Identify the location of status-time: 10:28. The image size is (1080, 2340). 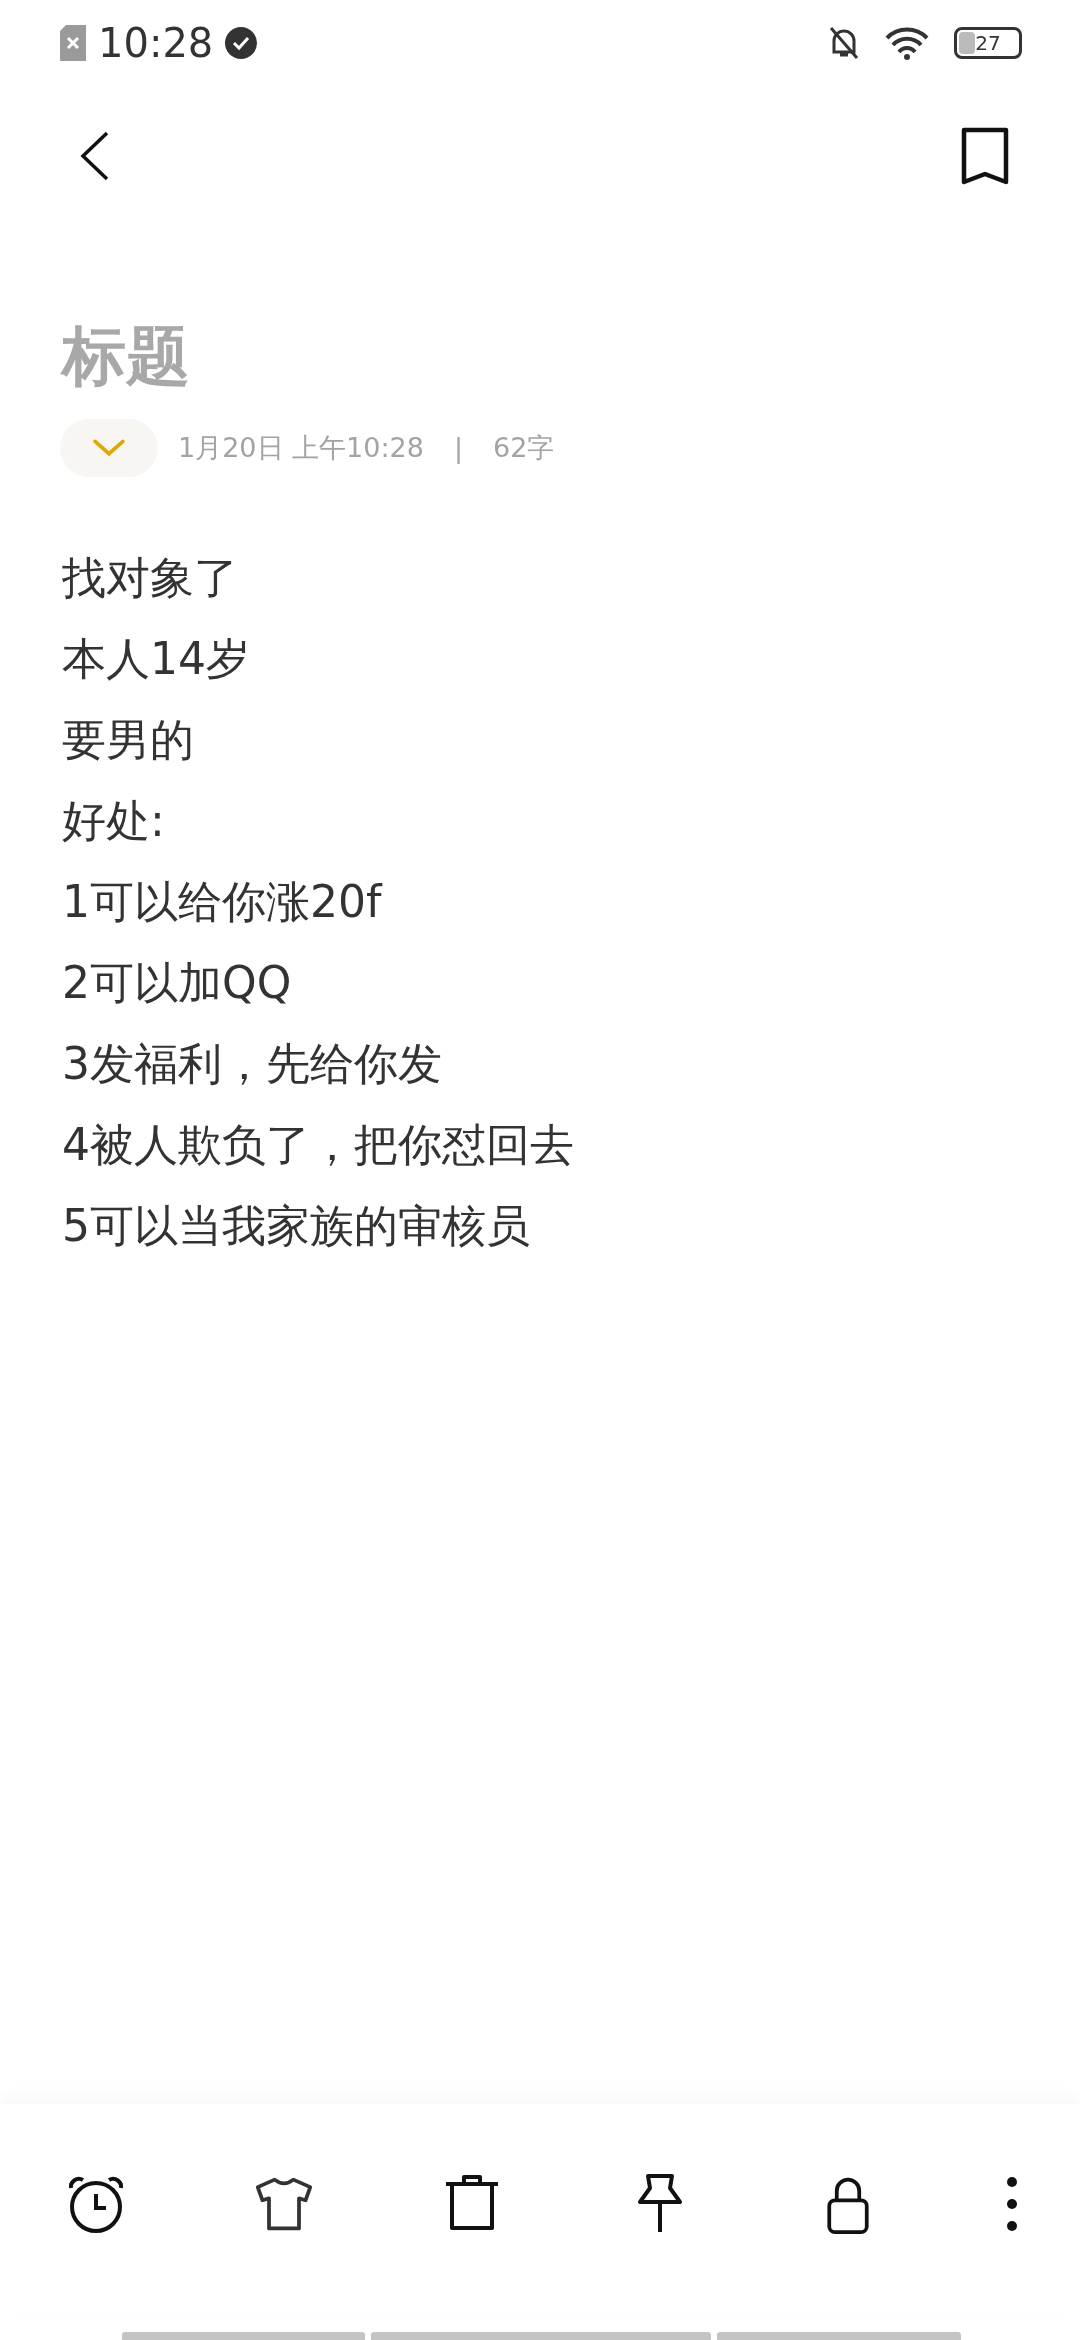
(156, 43).